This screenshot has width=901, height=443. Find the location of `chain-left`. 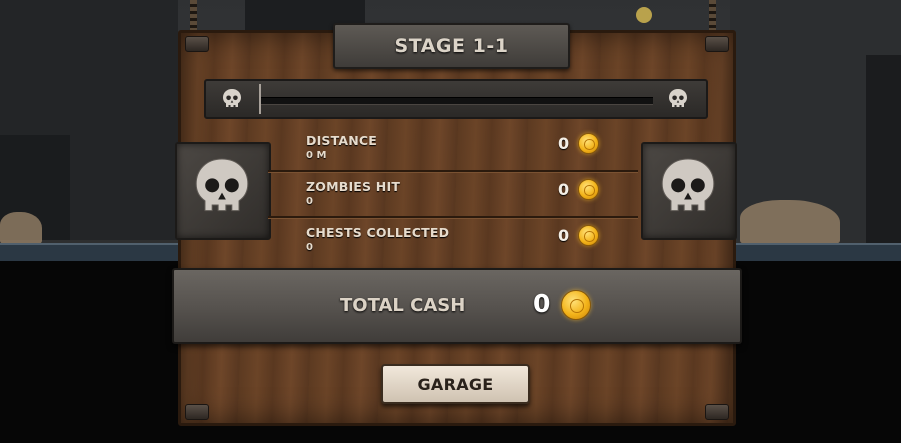

chain-left is located at coordinates (193, 16).